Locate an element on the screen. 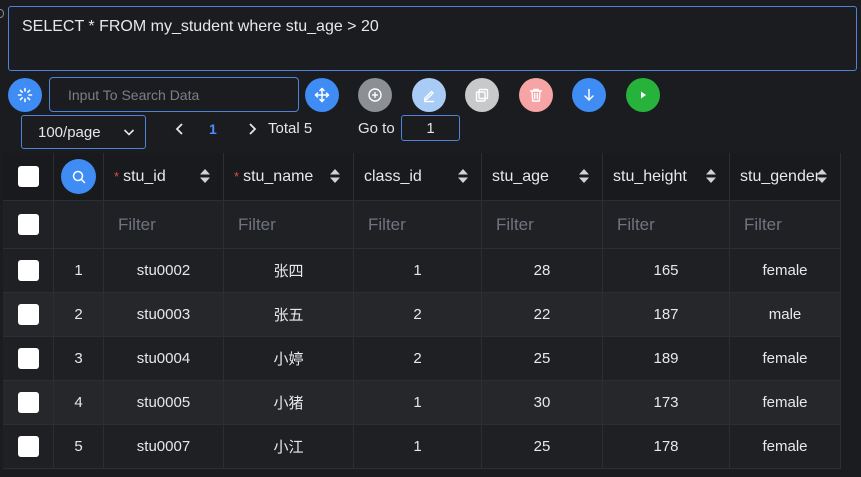 This screenshot has width=861, height=477. table-row: 5 stu0007 小江 1 25 178 female is located at coordinates (422, 447).